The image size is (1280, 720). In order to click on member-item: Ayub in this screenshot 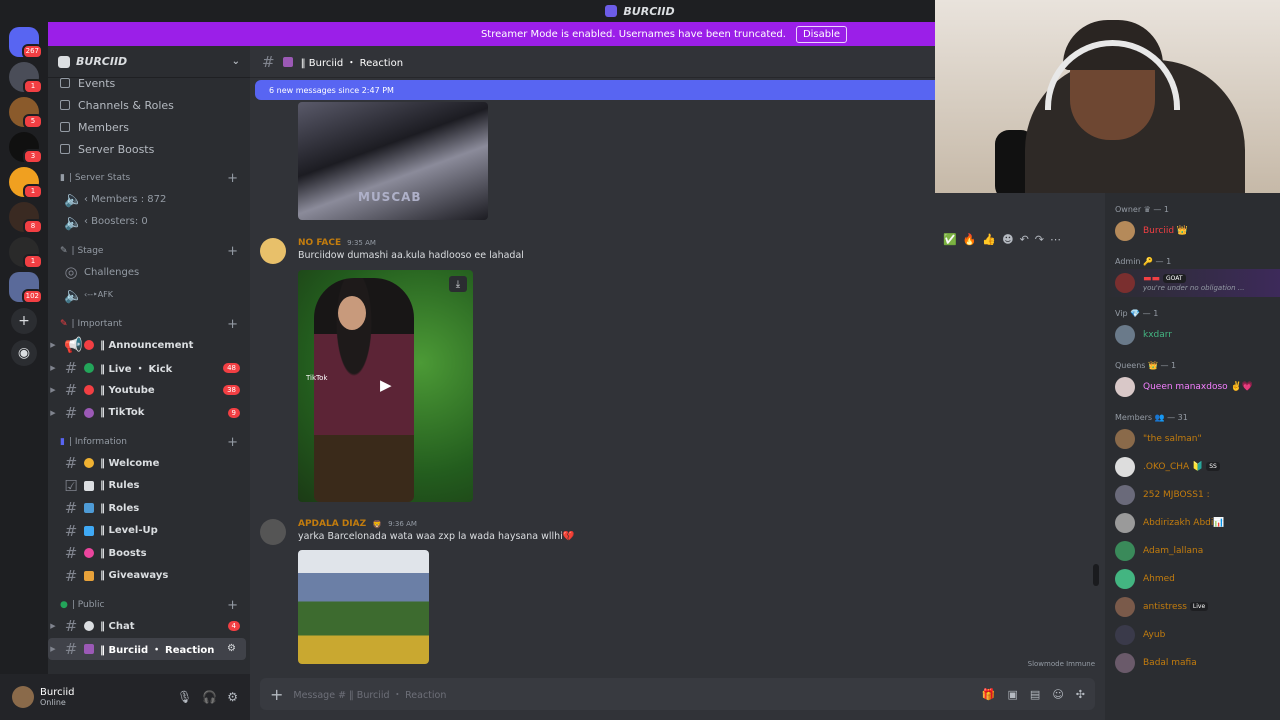, I will do `click(1192, 635)`.